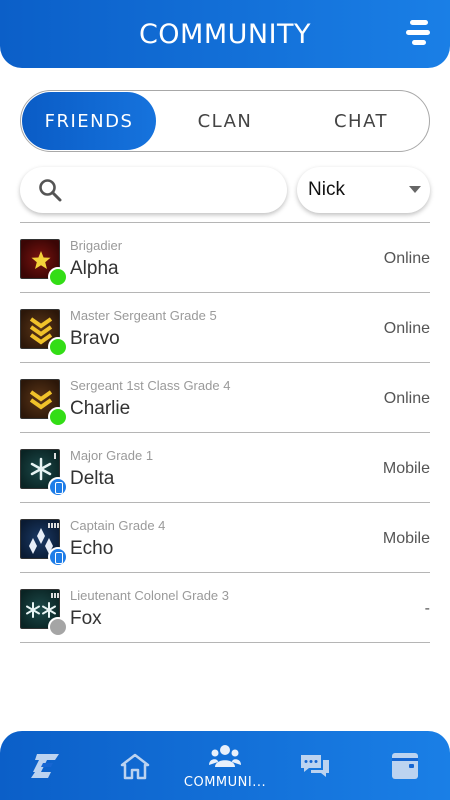 The height and width of the screenshot is (800, 450). What do you see at coordinates (150, 595) in the screenshot?
I see `friend-rank: Lieutenant Colonel Grade 3` at bounding box center [150, 595].